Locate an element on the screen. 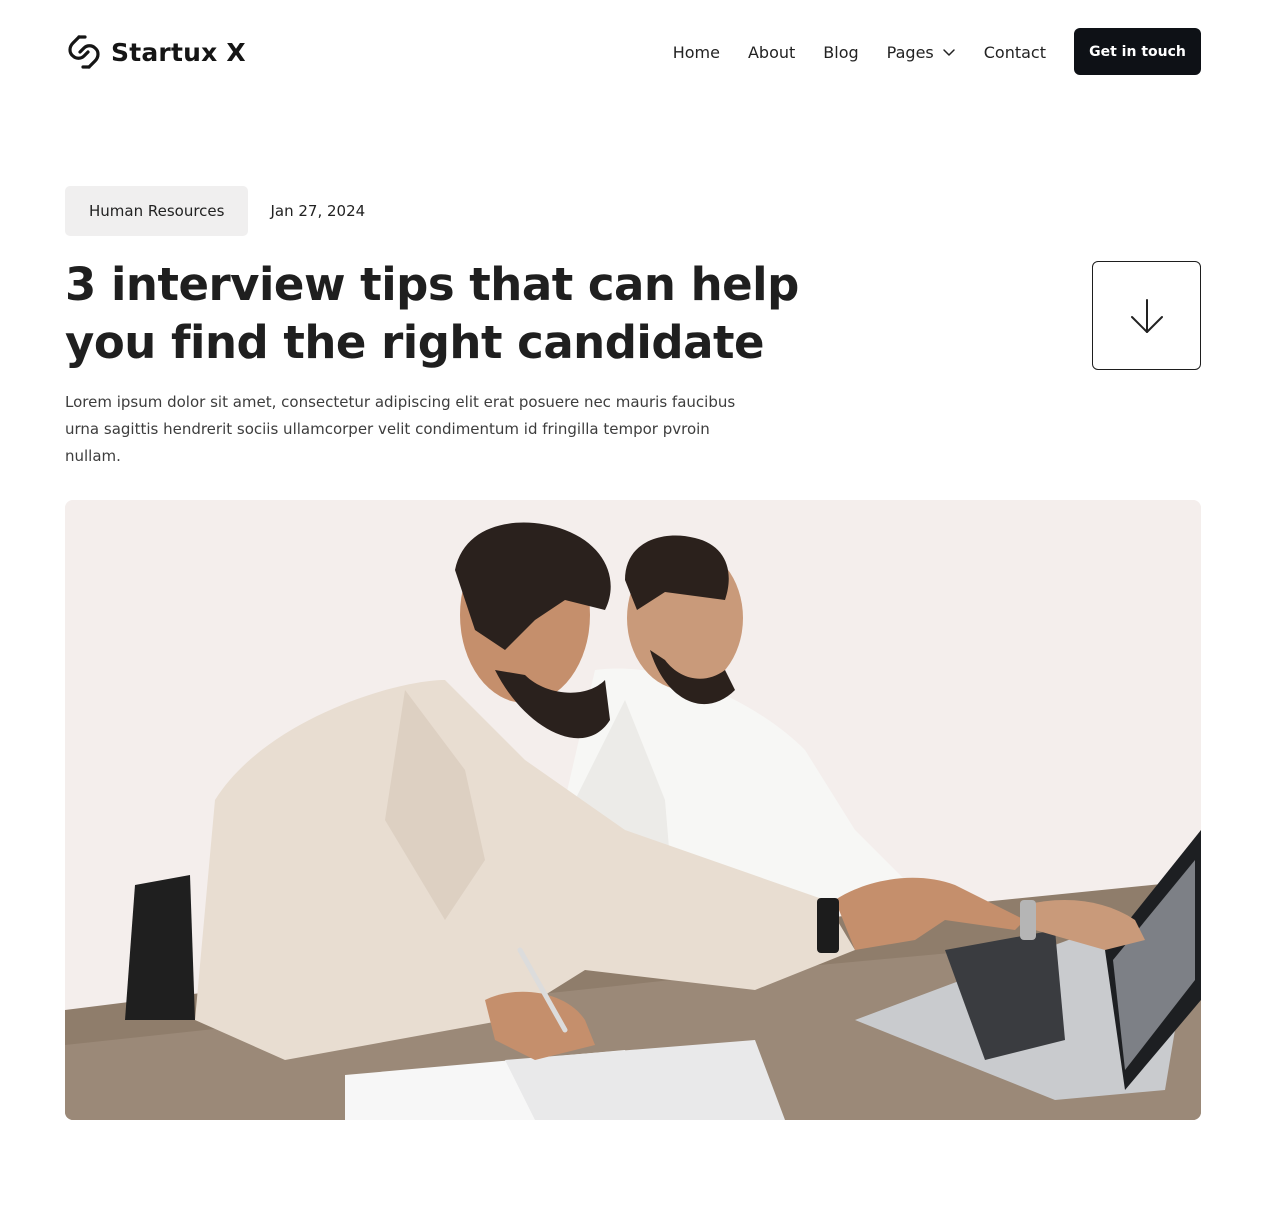  scroll-down-button is located at coordinates (1146, 315).